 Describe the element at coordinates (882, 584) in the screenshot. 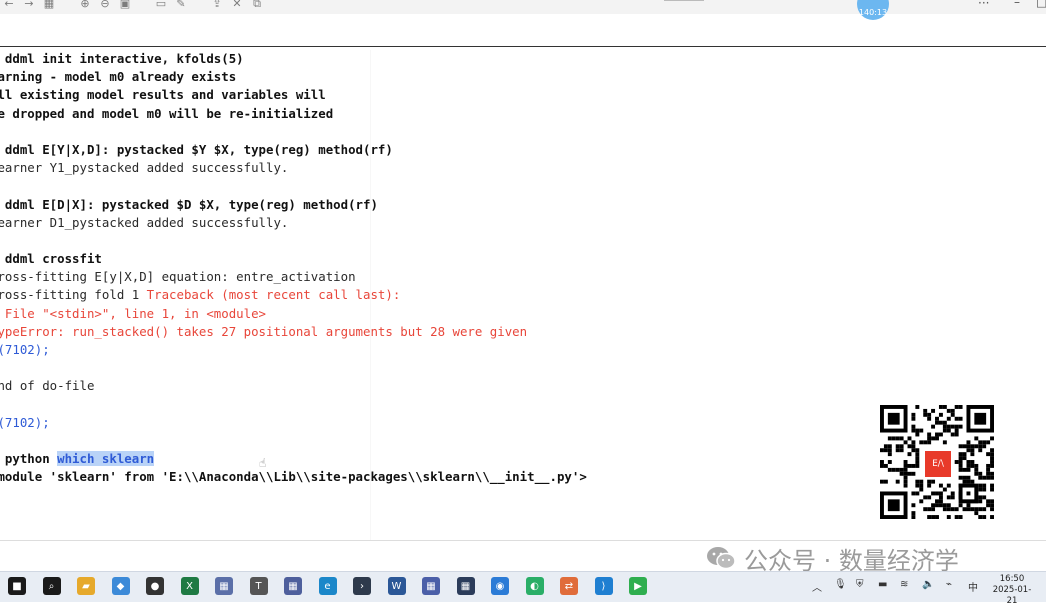

I see `battery-icon: ▬` at that location.